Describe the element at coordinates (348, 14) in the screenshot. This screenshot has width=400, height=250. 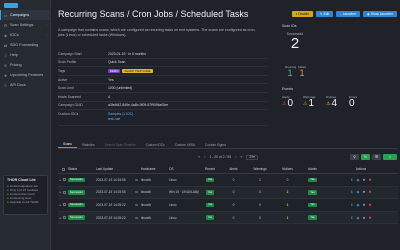
I see `launcher-button: ↓ Launcher` at that location.